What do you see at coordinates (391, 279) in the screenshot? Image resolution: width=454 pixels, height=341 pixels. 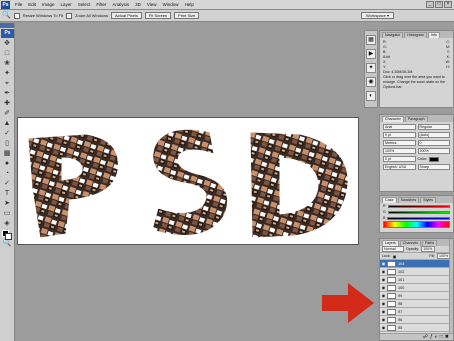 I see `layer-thumbnail` at bounding box center [391, 279].